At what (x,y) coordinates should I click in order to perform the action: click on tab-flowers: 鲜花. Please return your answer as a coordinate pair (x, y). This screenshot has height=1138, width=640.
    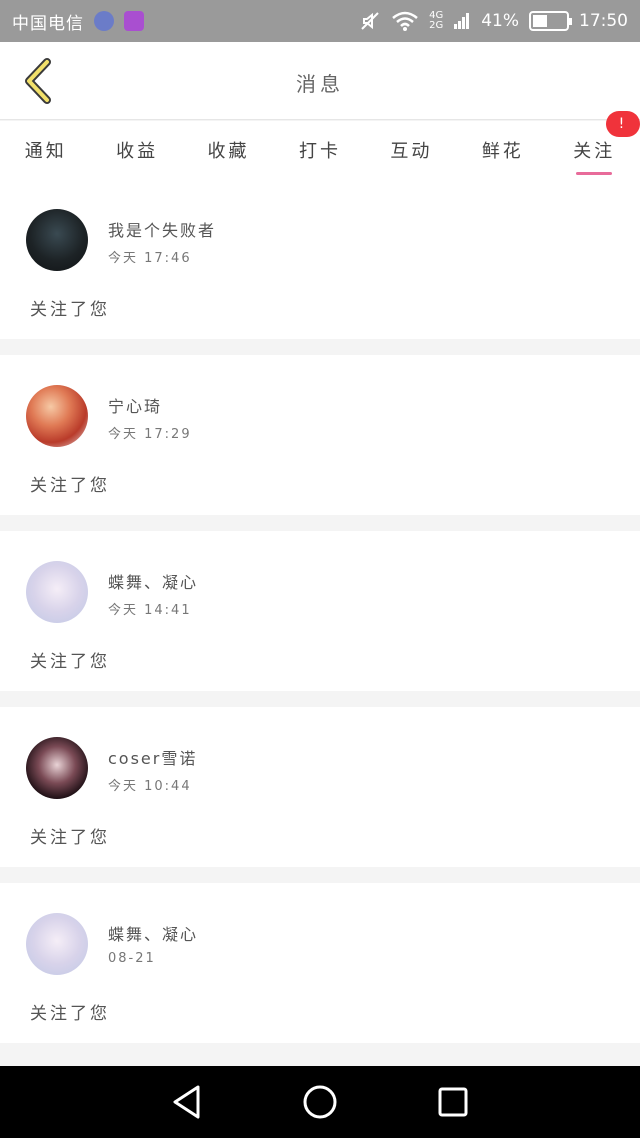
    Looking at the image, I should click on (502, 150).